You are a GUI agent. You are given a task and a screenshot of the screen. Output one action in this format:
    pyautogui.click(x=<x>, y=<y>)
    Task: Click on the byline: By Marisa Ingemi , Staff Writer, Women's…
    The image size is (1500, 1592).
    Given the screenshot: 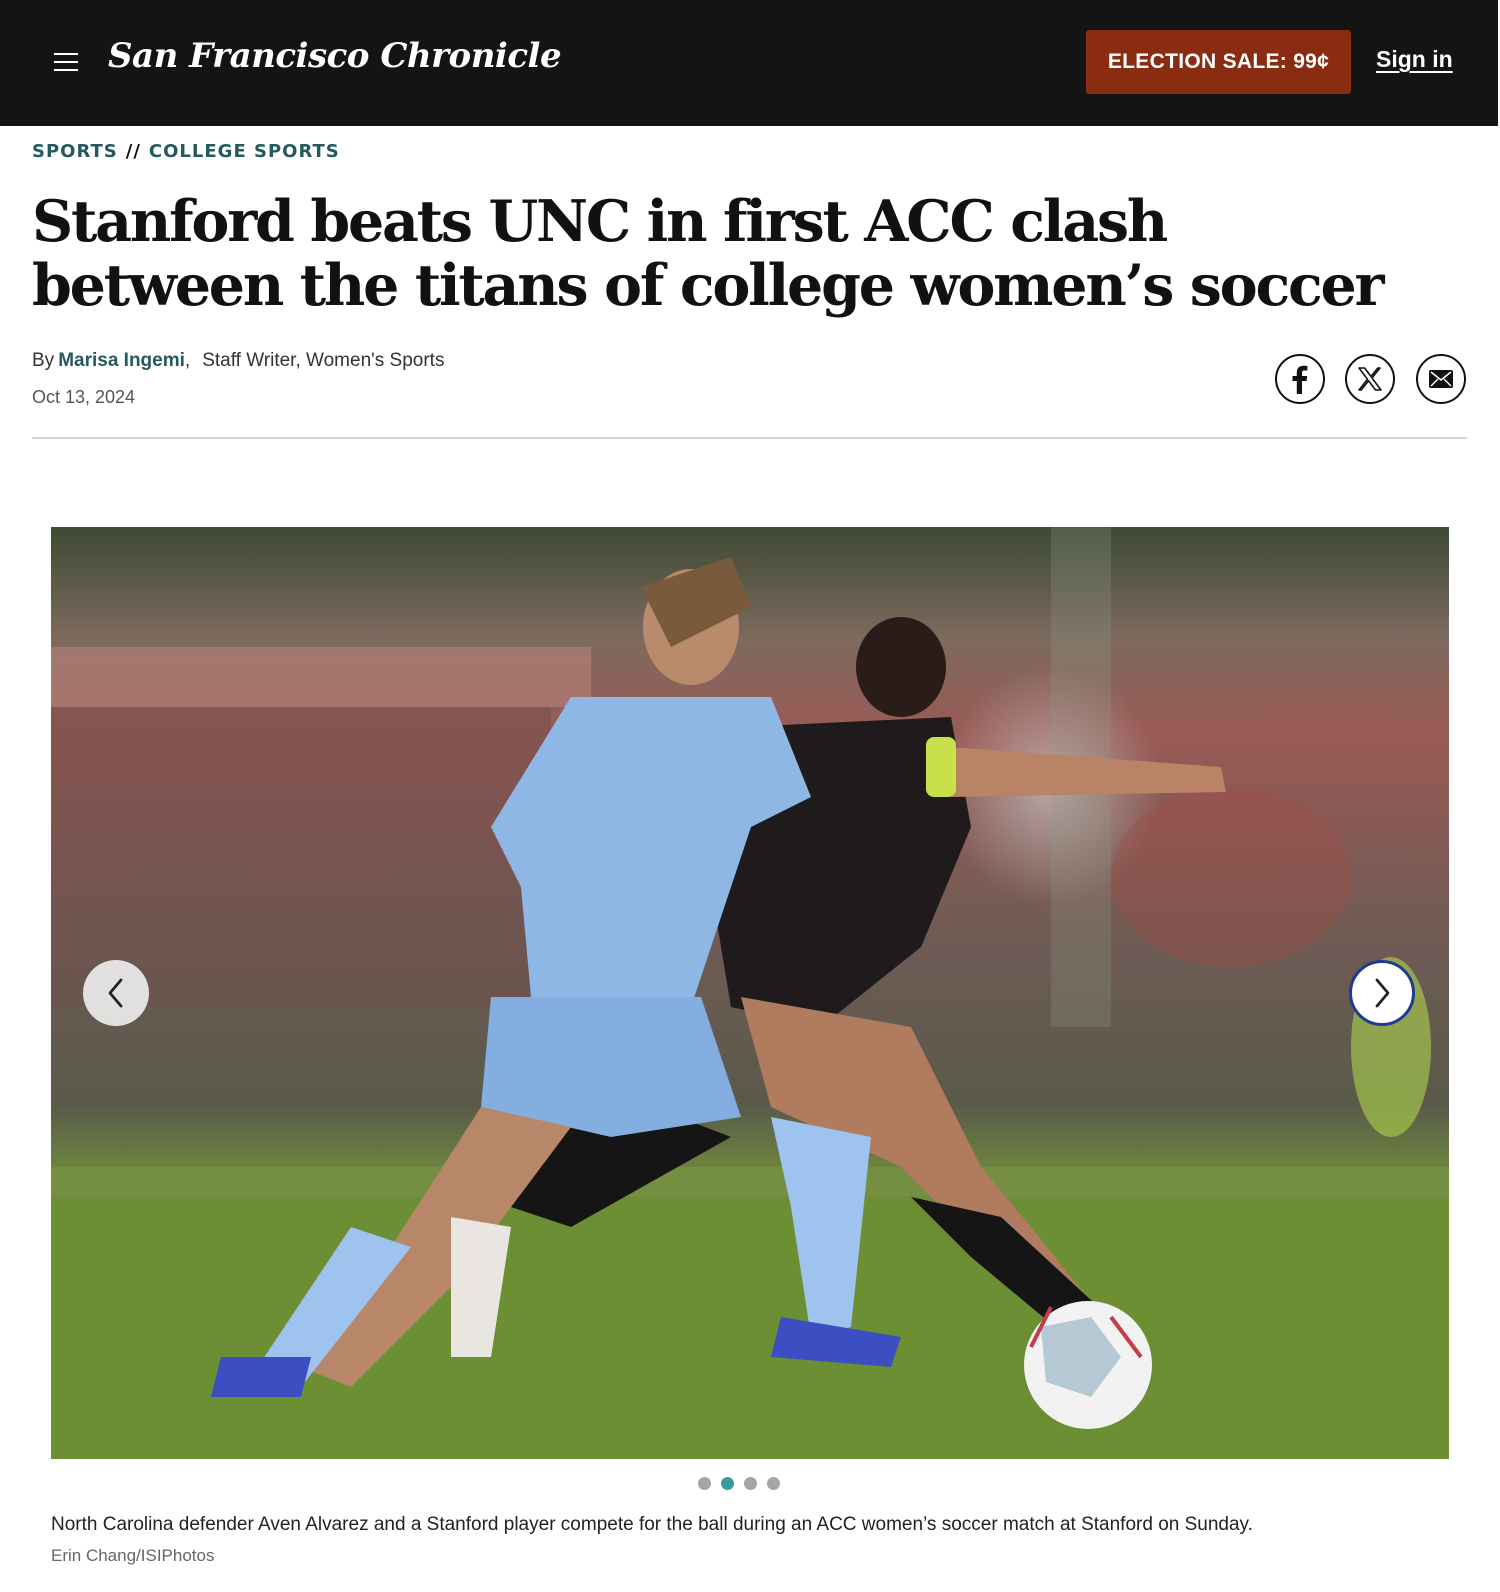 What is the action you would take?
    pyautogui.click(x=238, y=361)
    